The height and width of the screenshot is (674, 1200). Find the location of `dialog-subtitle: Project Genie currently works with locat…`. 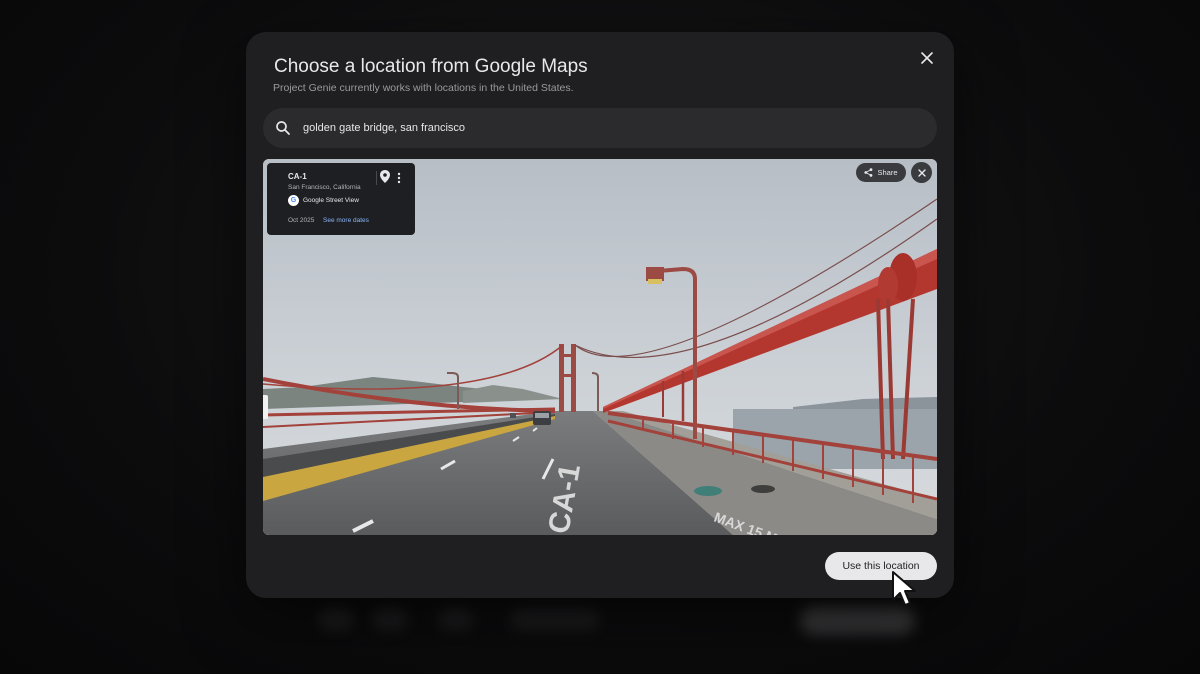

dialog-subtitle: Project Genie currently works with locat… is located at coordinates (423, 88).